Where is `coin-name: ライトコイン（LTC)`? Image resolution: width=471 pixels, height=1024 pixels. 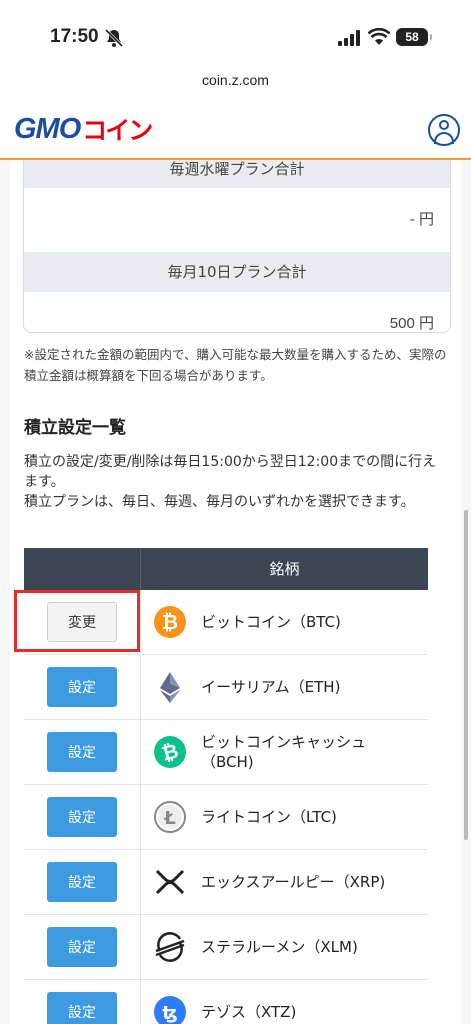 coin-name: ライトコイン（LTC) is located at coordinates (269, 817).